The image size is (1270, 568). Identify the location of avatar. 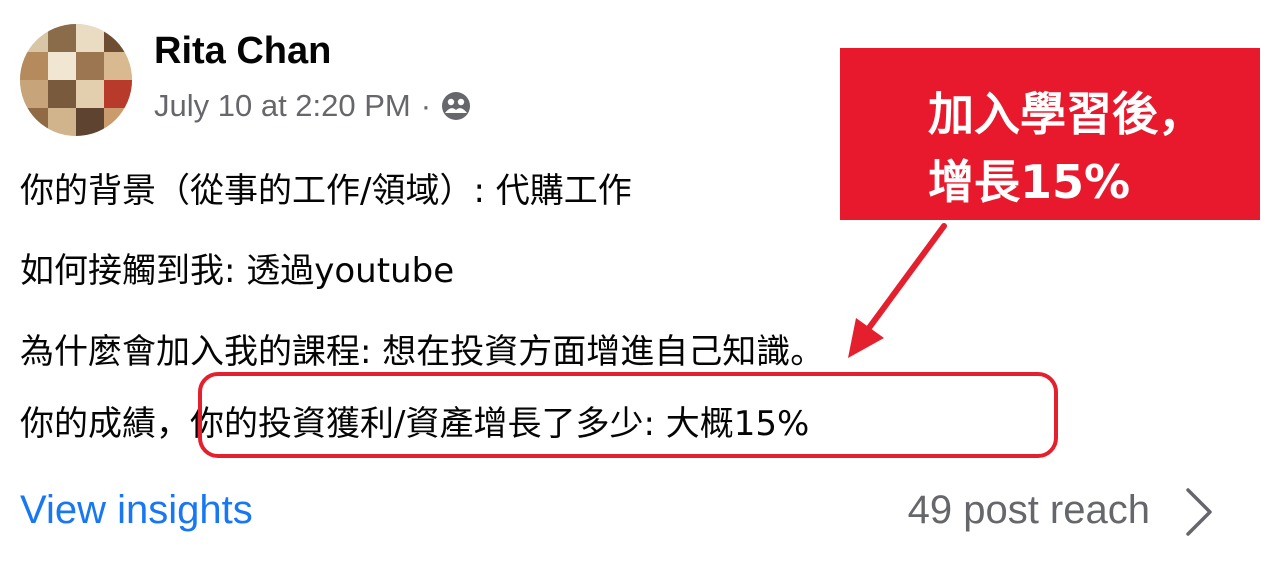
(76, 80).